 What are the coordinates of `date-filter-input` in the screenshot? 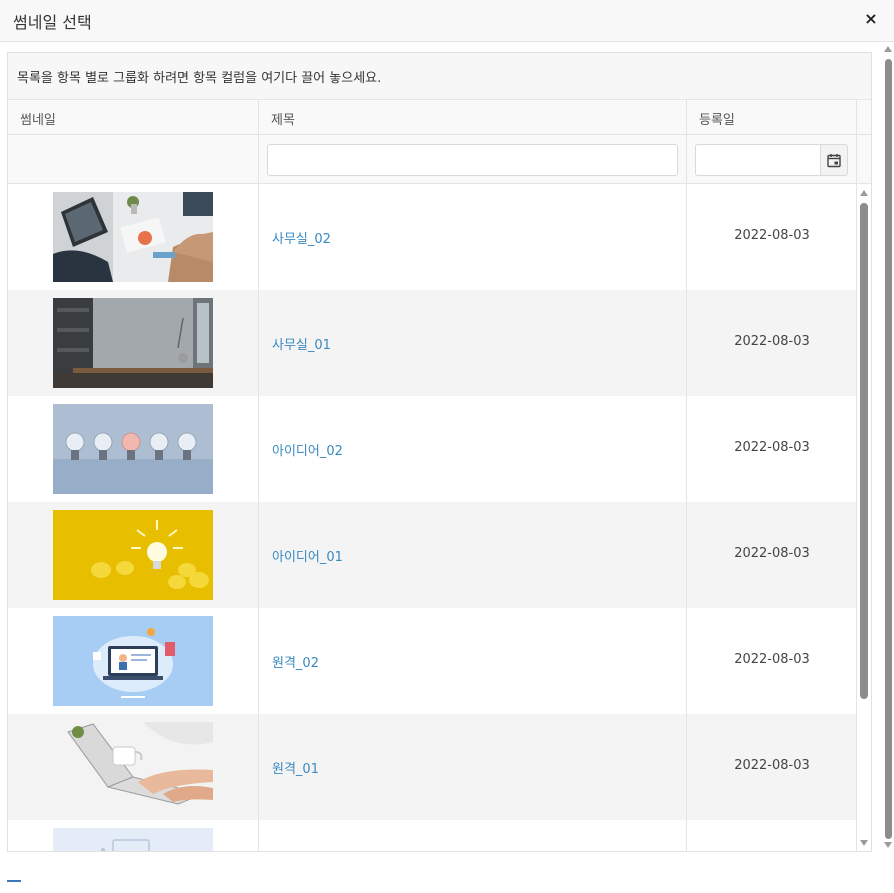 It's located at (758, 160).